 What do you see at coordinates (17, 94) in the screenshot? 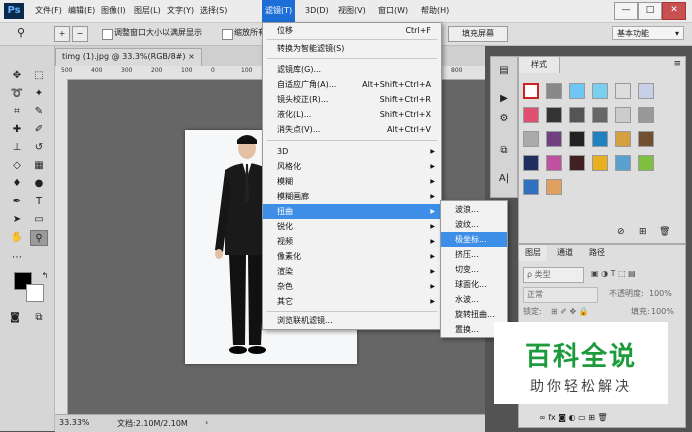
I see `lasso-tool-icon: ➰` at bounding box center [17, 94].